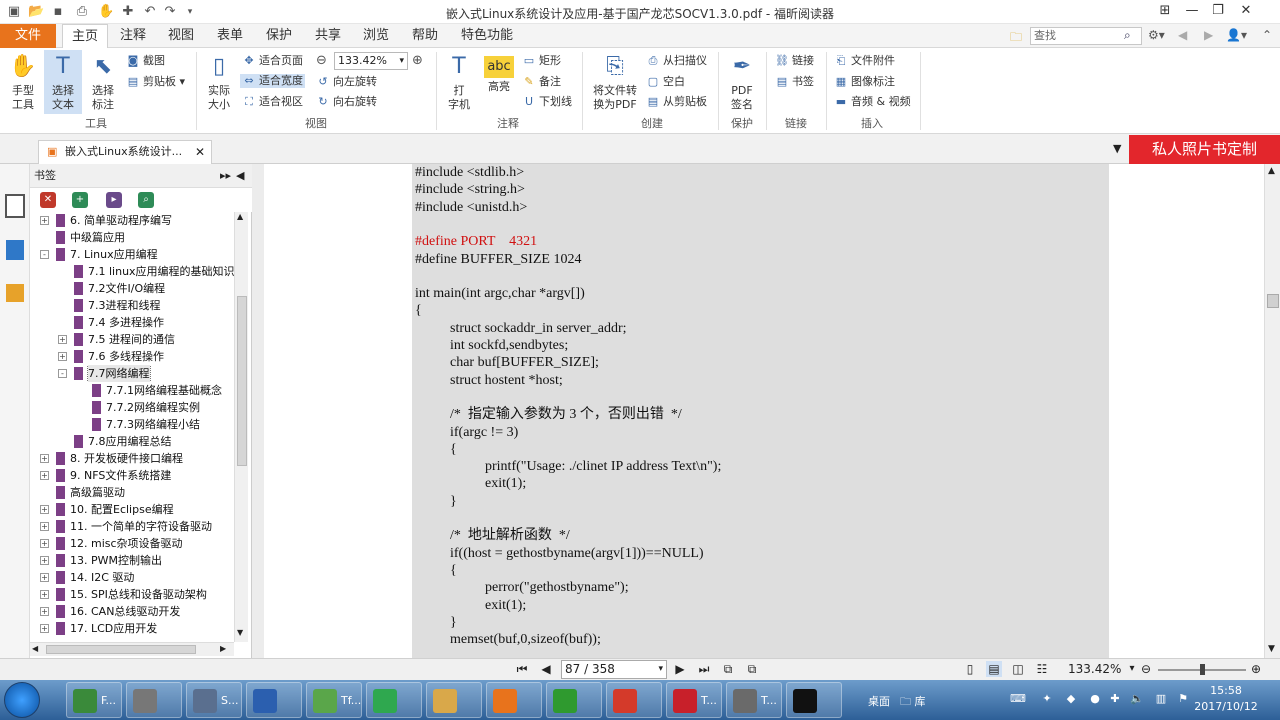 This screenshot has height=720, width=1280. Describe the element at coordinates (134, 356) in the screenshot. I see `bookmark-item: +7.6 多线程操作` at that location.